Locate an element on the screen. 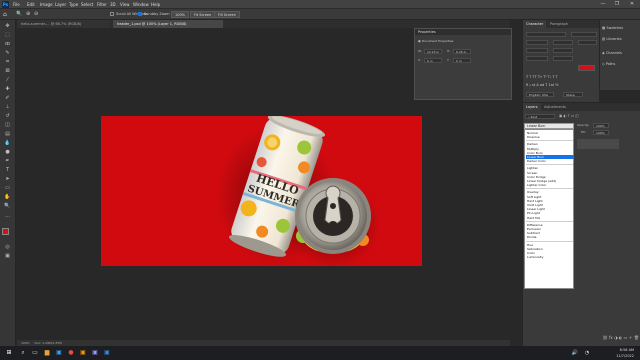  frame-tool-icon: ⊠ is located at coordinates (7, 71).